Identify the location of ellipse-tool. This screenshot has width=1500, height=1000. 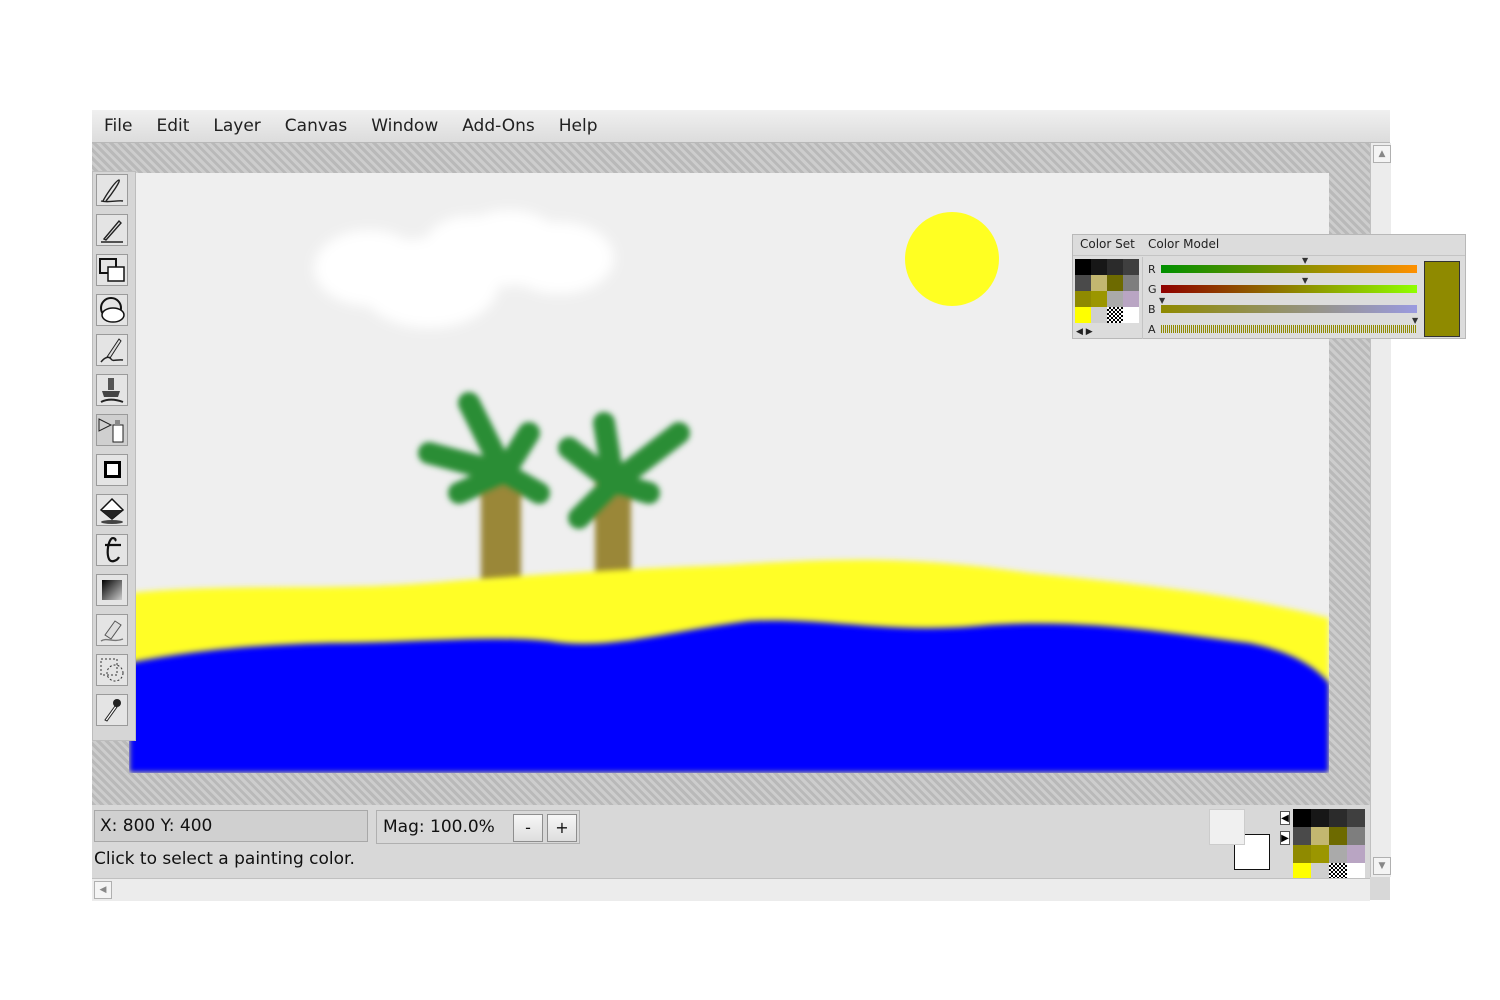
(112, 310).